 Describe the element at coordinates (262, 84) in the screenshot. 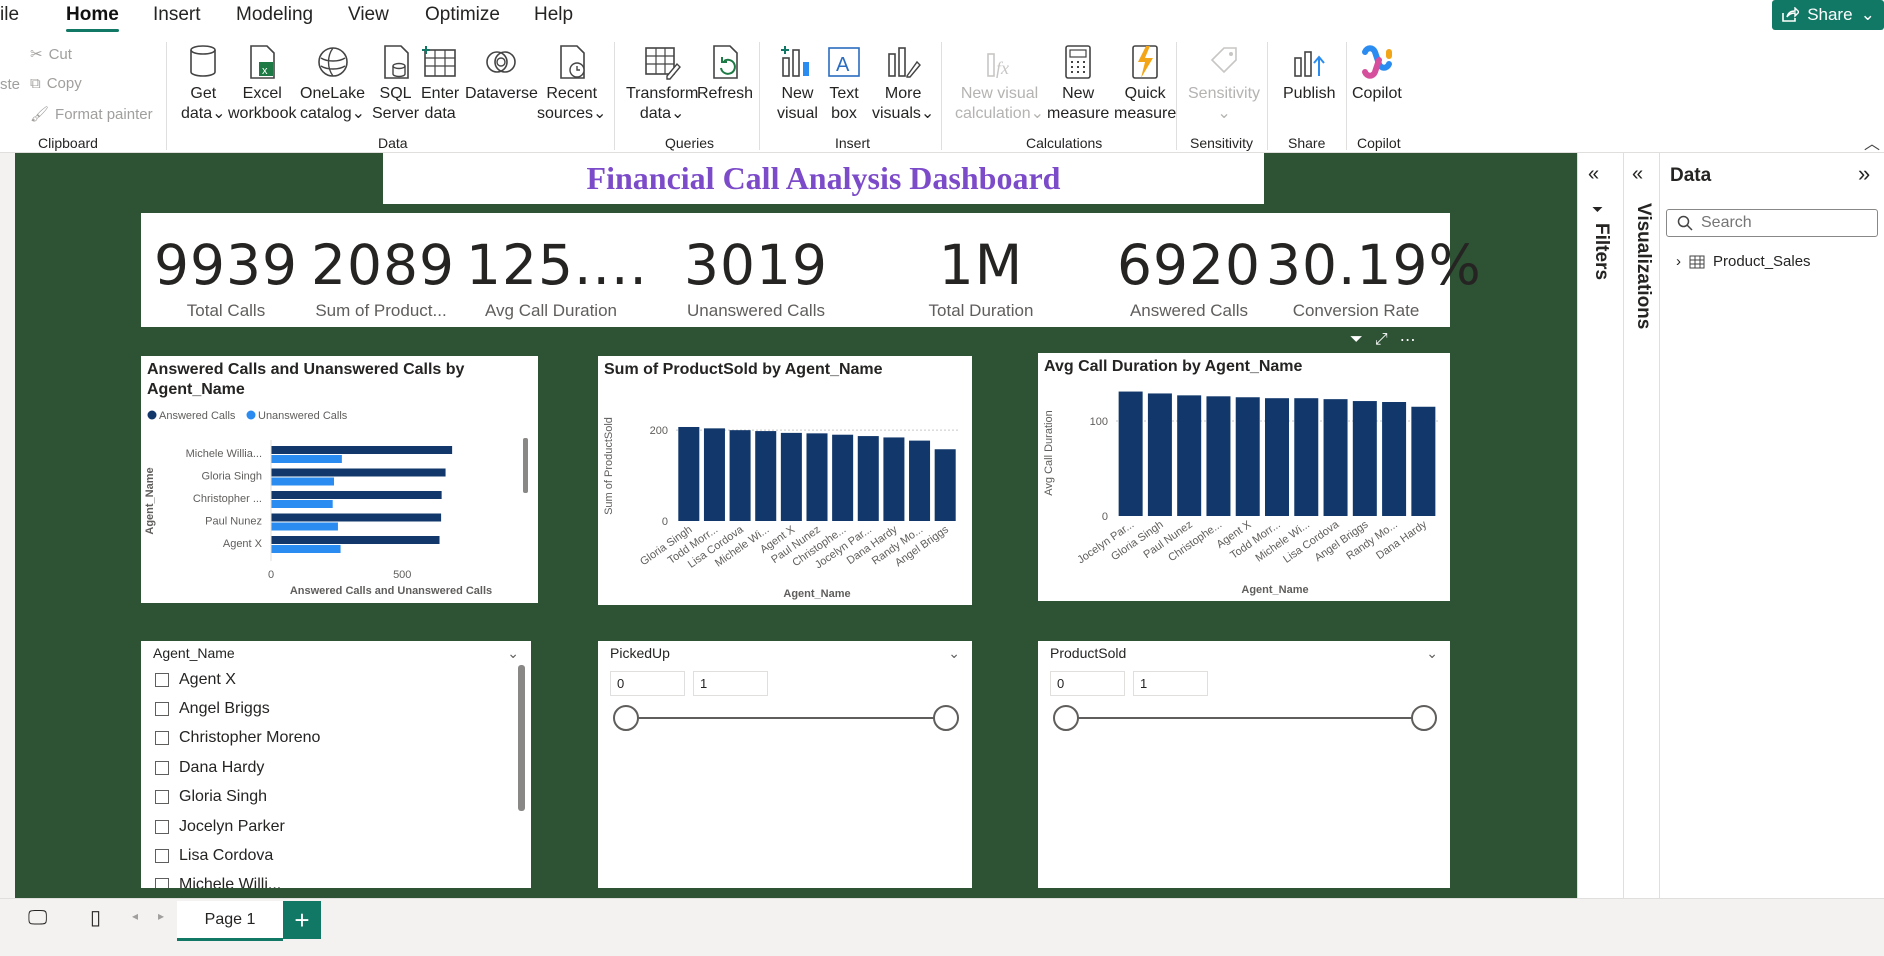

I see `excel-workbook-button: x Excel workbook` at that location.